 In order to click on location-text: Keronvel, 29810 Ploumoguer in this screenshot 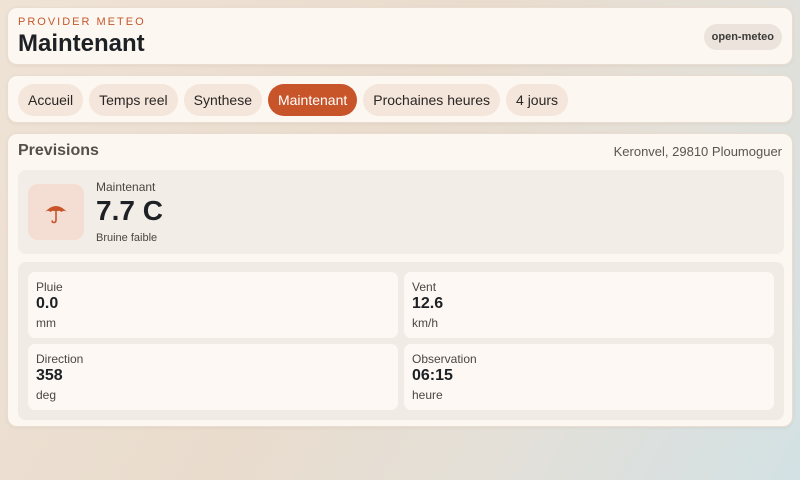, I will do `click(697, 151)`.